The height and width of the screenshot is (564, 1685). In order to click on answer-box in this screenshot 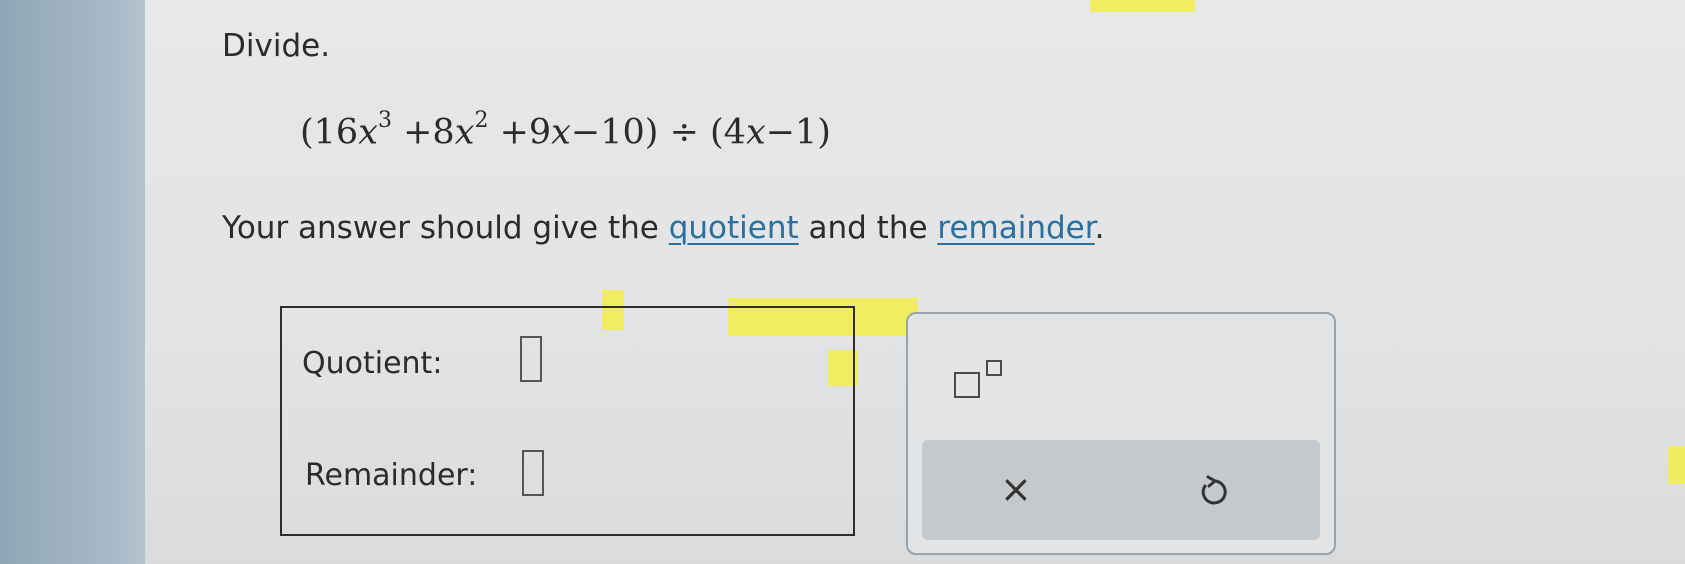, I will do `click(567, 421)`.